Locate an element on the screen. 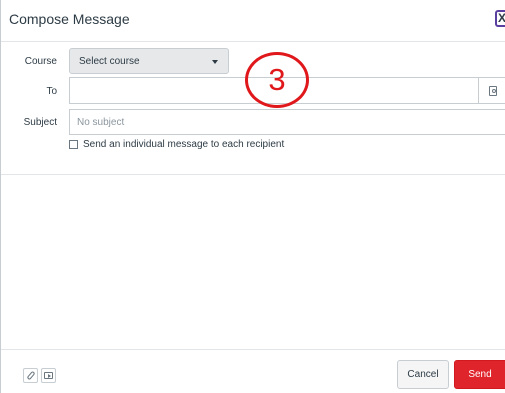  close-icon: X is located at coordinates (501, 18).